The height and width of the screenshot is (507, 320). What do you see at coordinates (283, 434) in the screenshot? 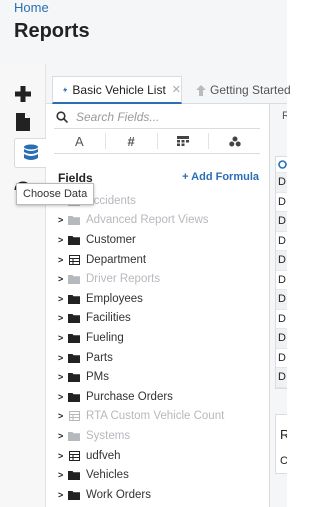
I see `card-title-fragment: Re` at bounding box center [283, 434].